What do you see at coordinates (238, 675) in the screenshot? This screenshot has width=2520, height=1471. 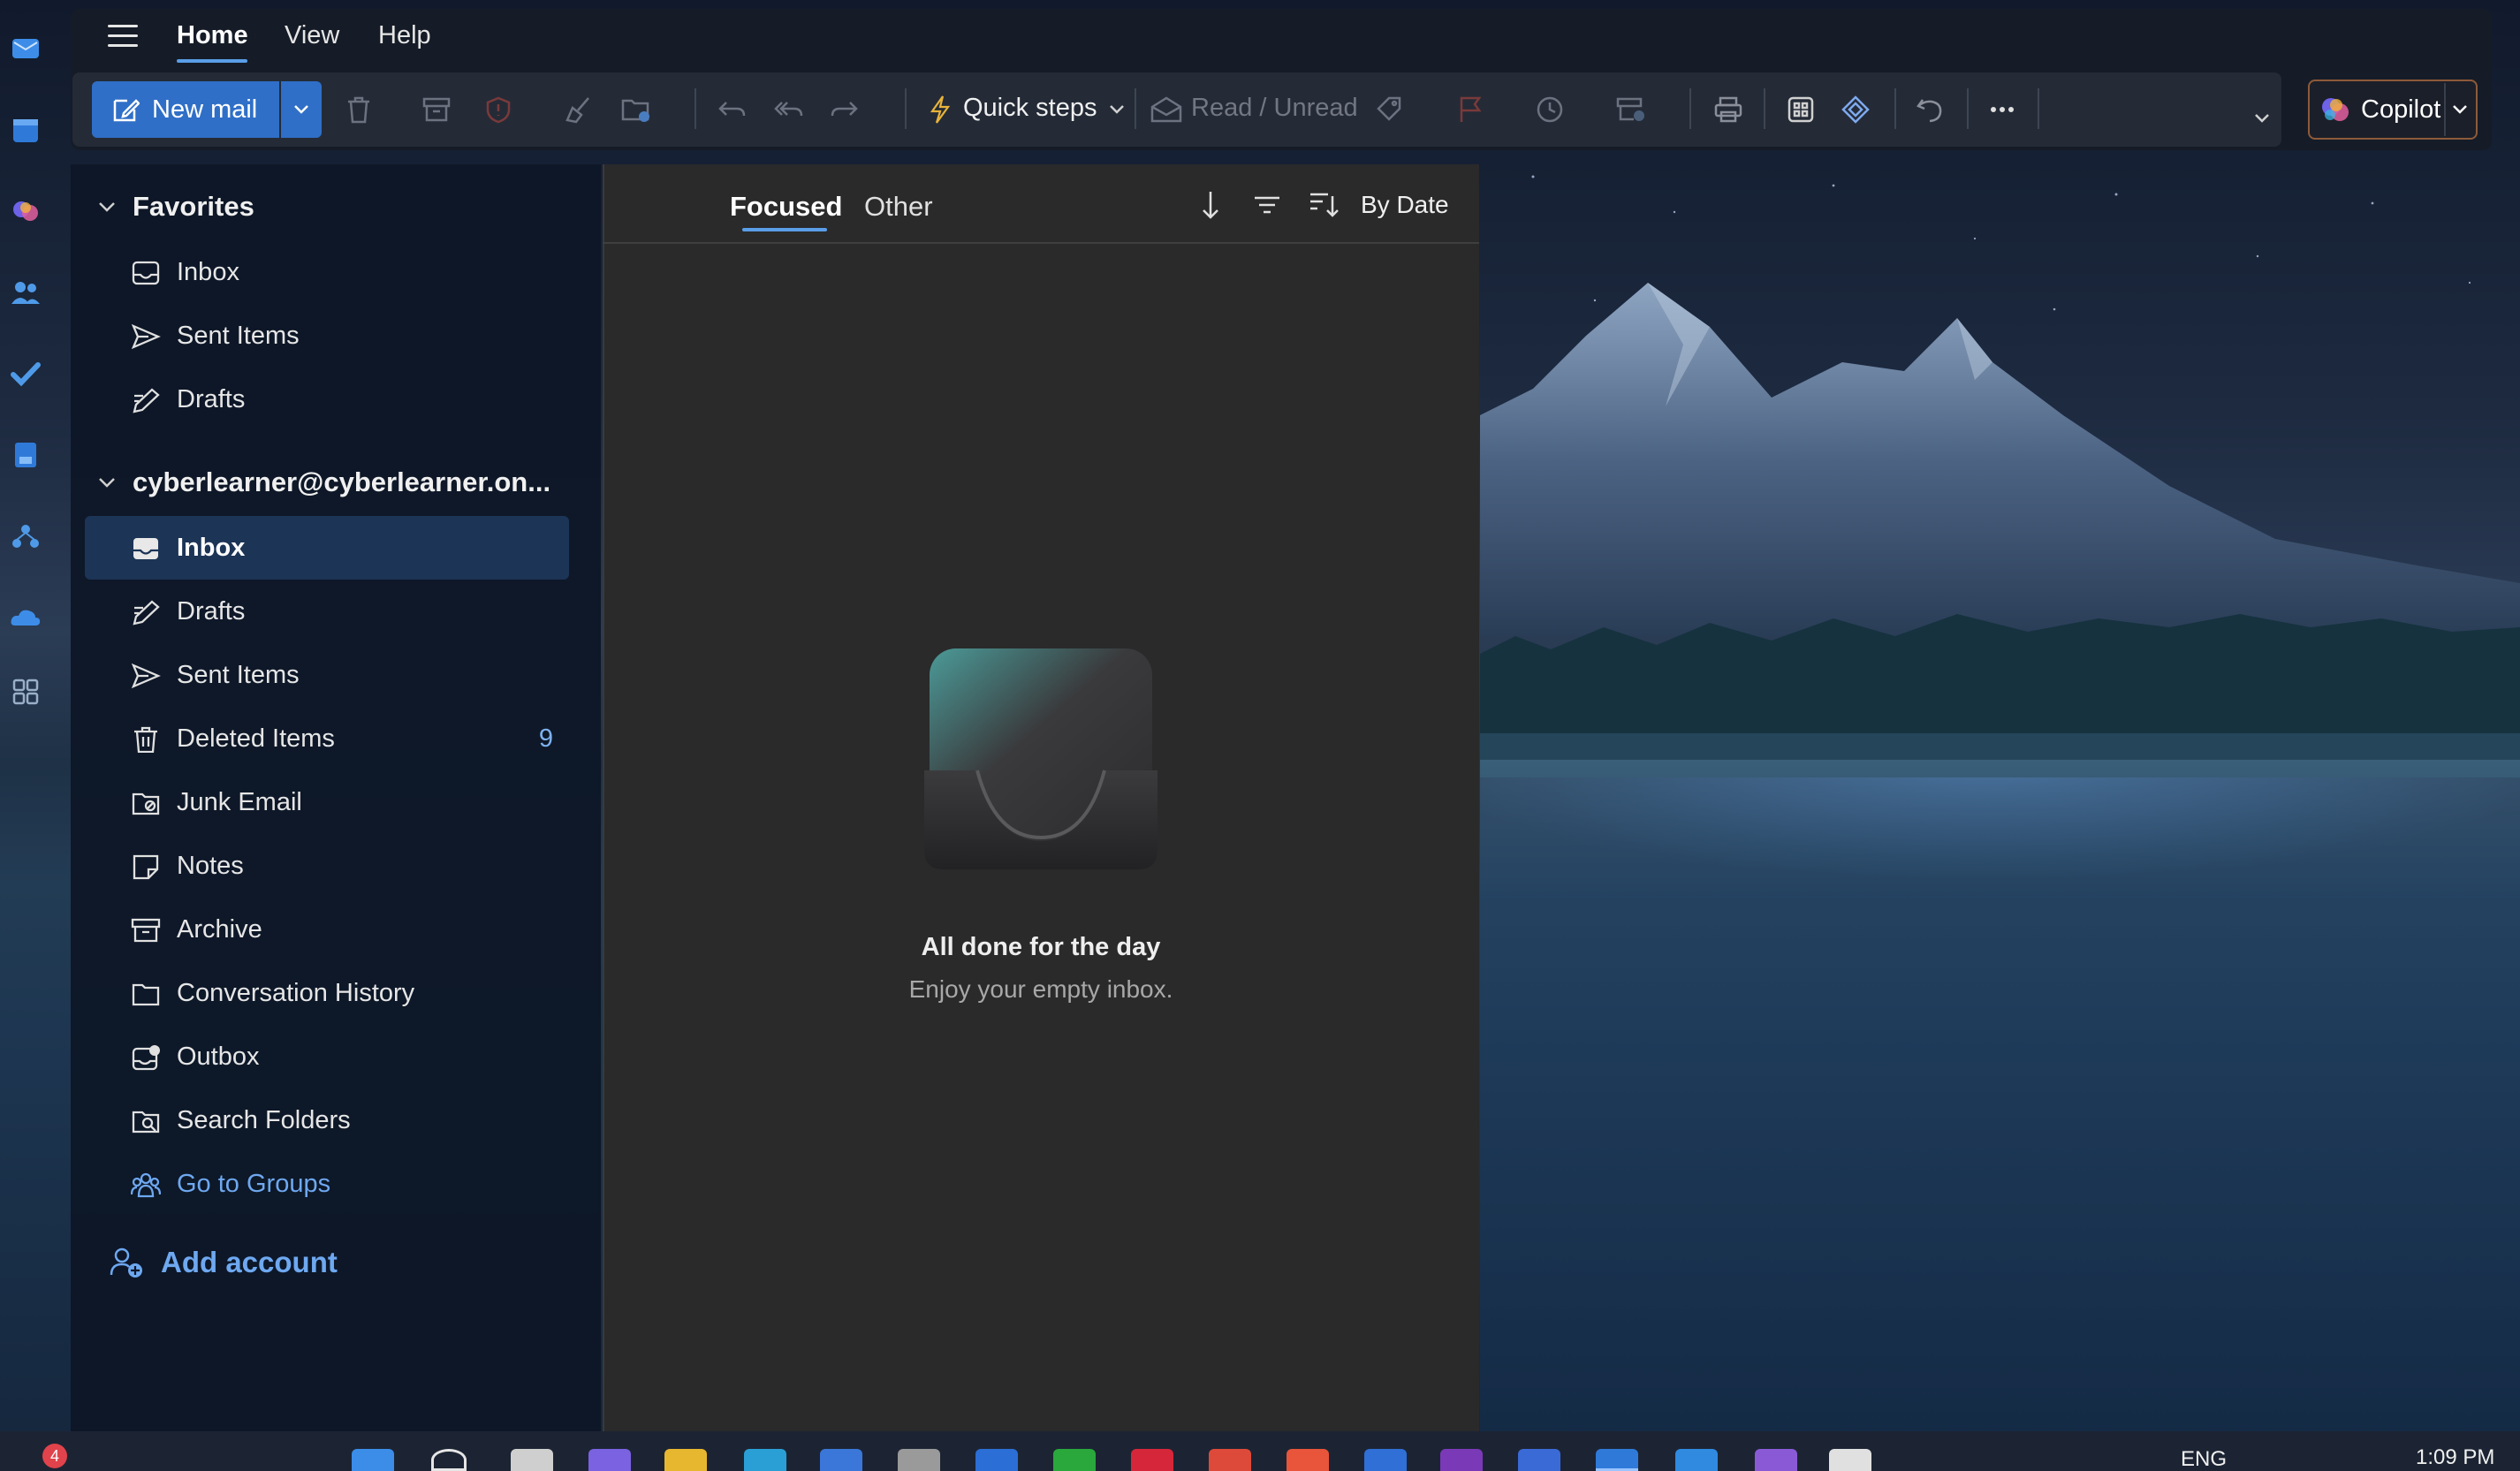 I see `folder-label: Sent Items` at bounding box center [238, 675].